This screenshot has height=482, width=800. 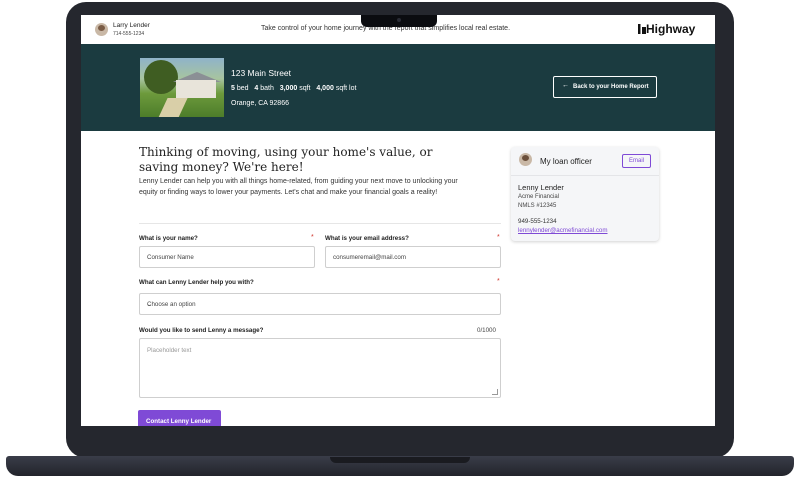 What do you see at coordinates (367, 238) in the screenshot?
I see `email-label: What is your email address?` at bounding box center [367, 238].